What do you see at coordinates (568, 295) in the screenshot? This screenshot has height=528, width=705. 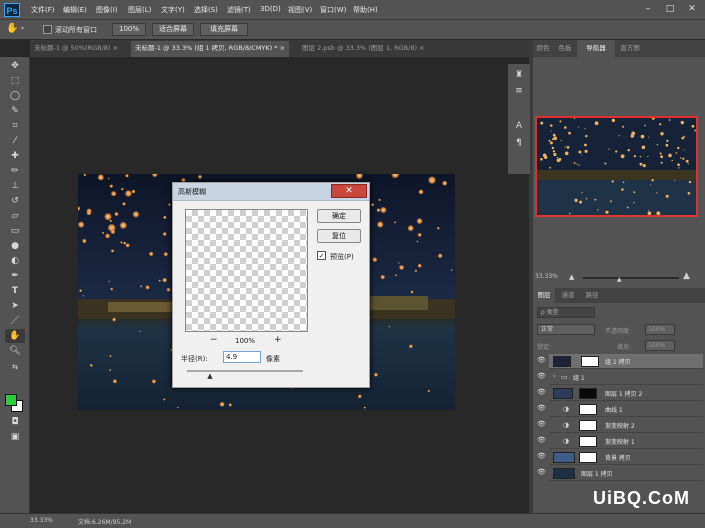 I see `tab-channels: 通道` at bounding box center [568, 295].